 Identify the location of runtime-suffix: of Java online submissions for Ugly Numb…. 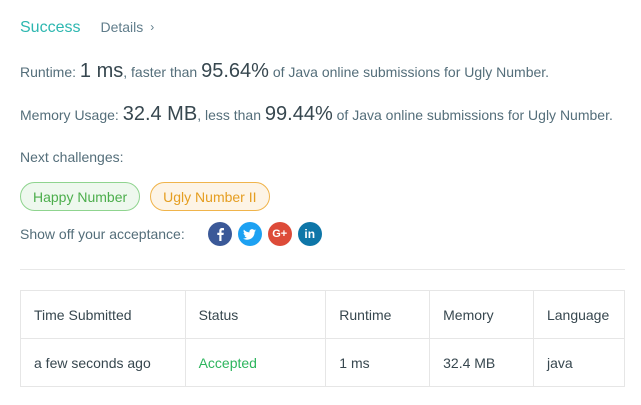
(409, 72).